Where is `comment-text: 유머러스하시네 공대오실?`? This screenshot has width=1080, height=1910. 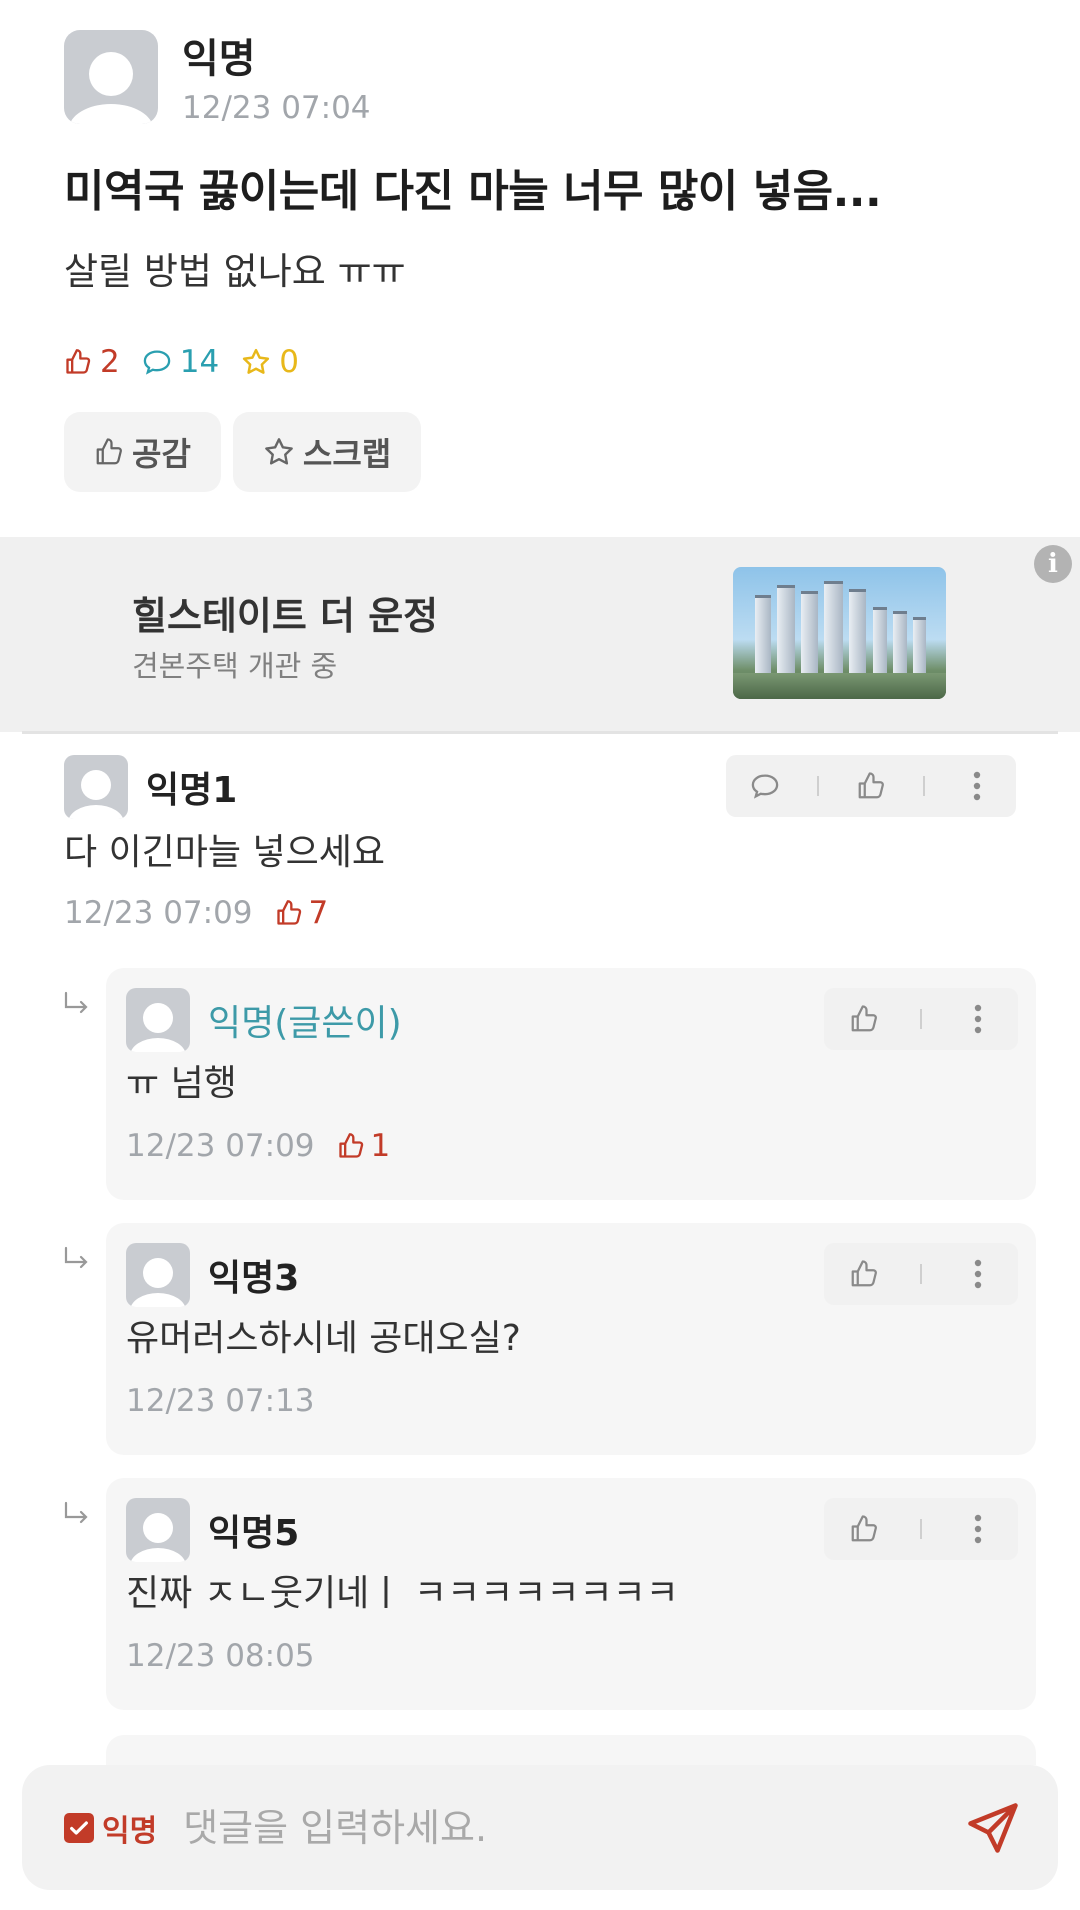 comment-text: 유머러스하시네 공대오실? is located at coordinates (323, 1338).